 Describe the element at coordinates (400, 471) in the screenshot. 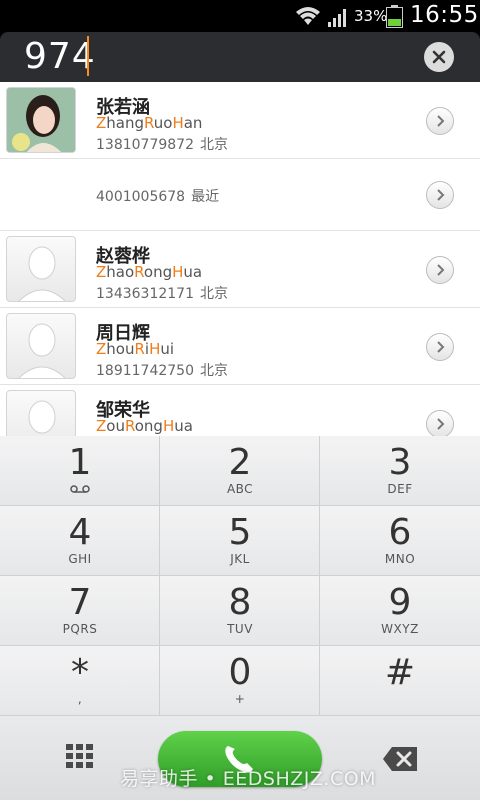

I see `key-3: 3 DEF` at that location.